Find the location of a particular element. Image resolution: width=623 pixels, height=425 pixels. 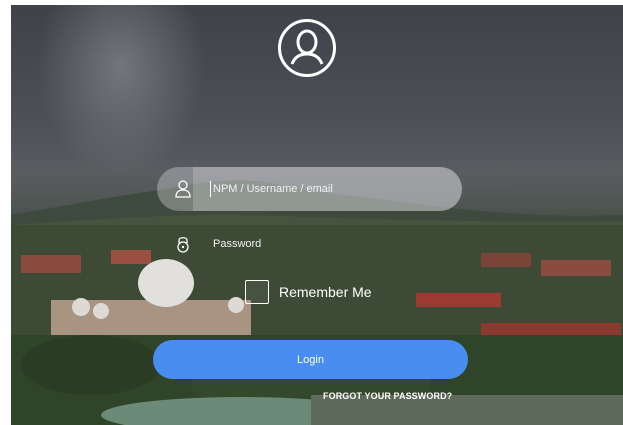

password-input is located at coordinates (333, 244).